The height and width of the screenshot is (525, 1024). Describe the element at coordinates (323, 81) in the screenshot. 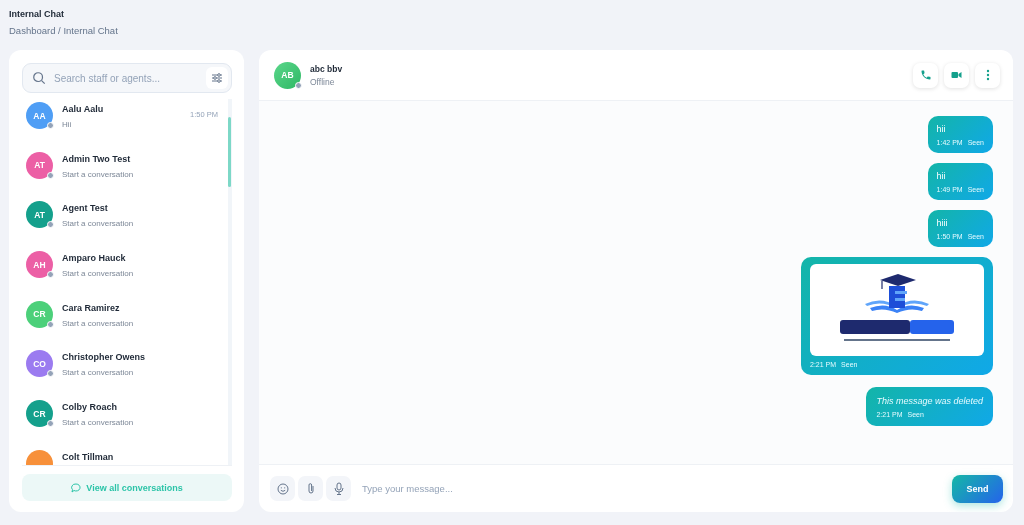

I see `contact-status: Offline` at that location.